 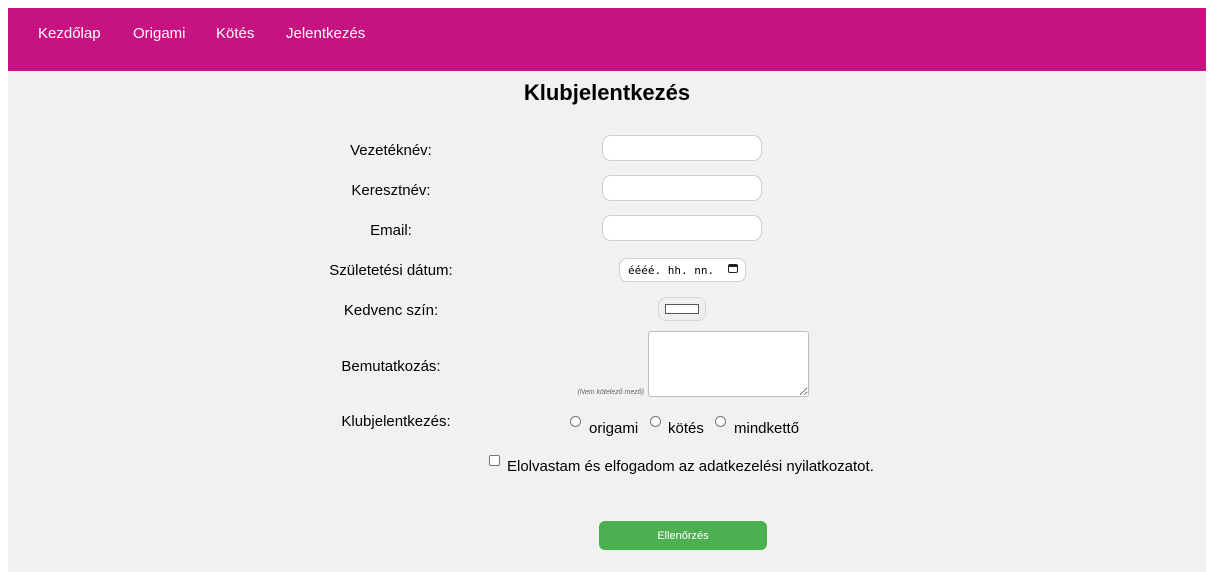 I want to click on email-label: Email:, so click(x=391, y=230).